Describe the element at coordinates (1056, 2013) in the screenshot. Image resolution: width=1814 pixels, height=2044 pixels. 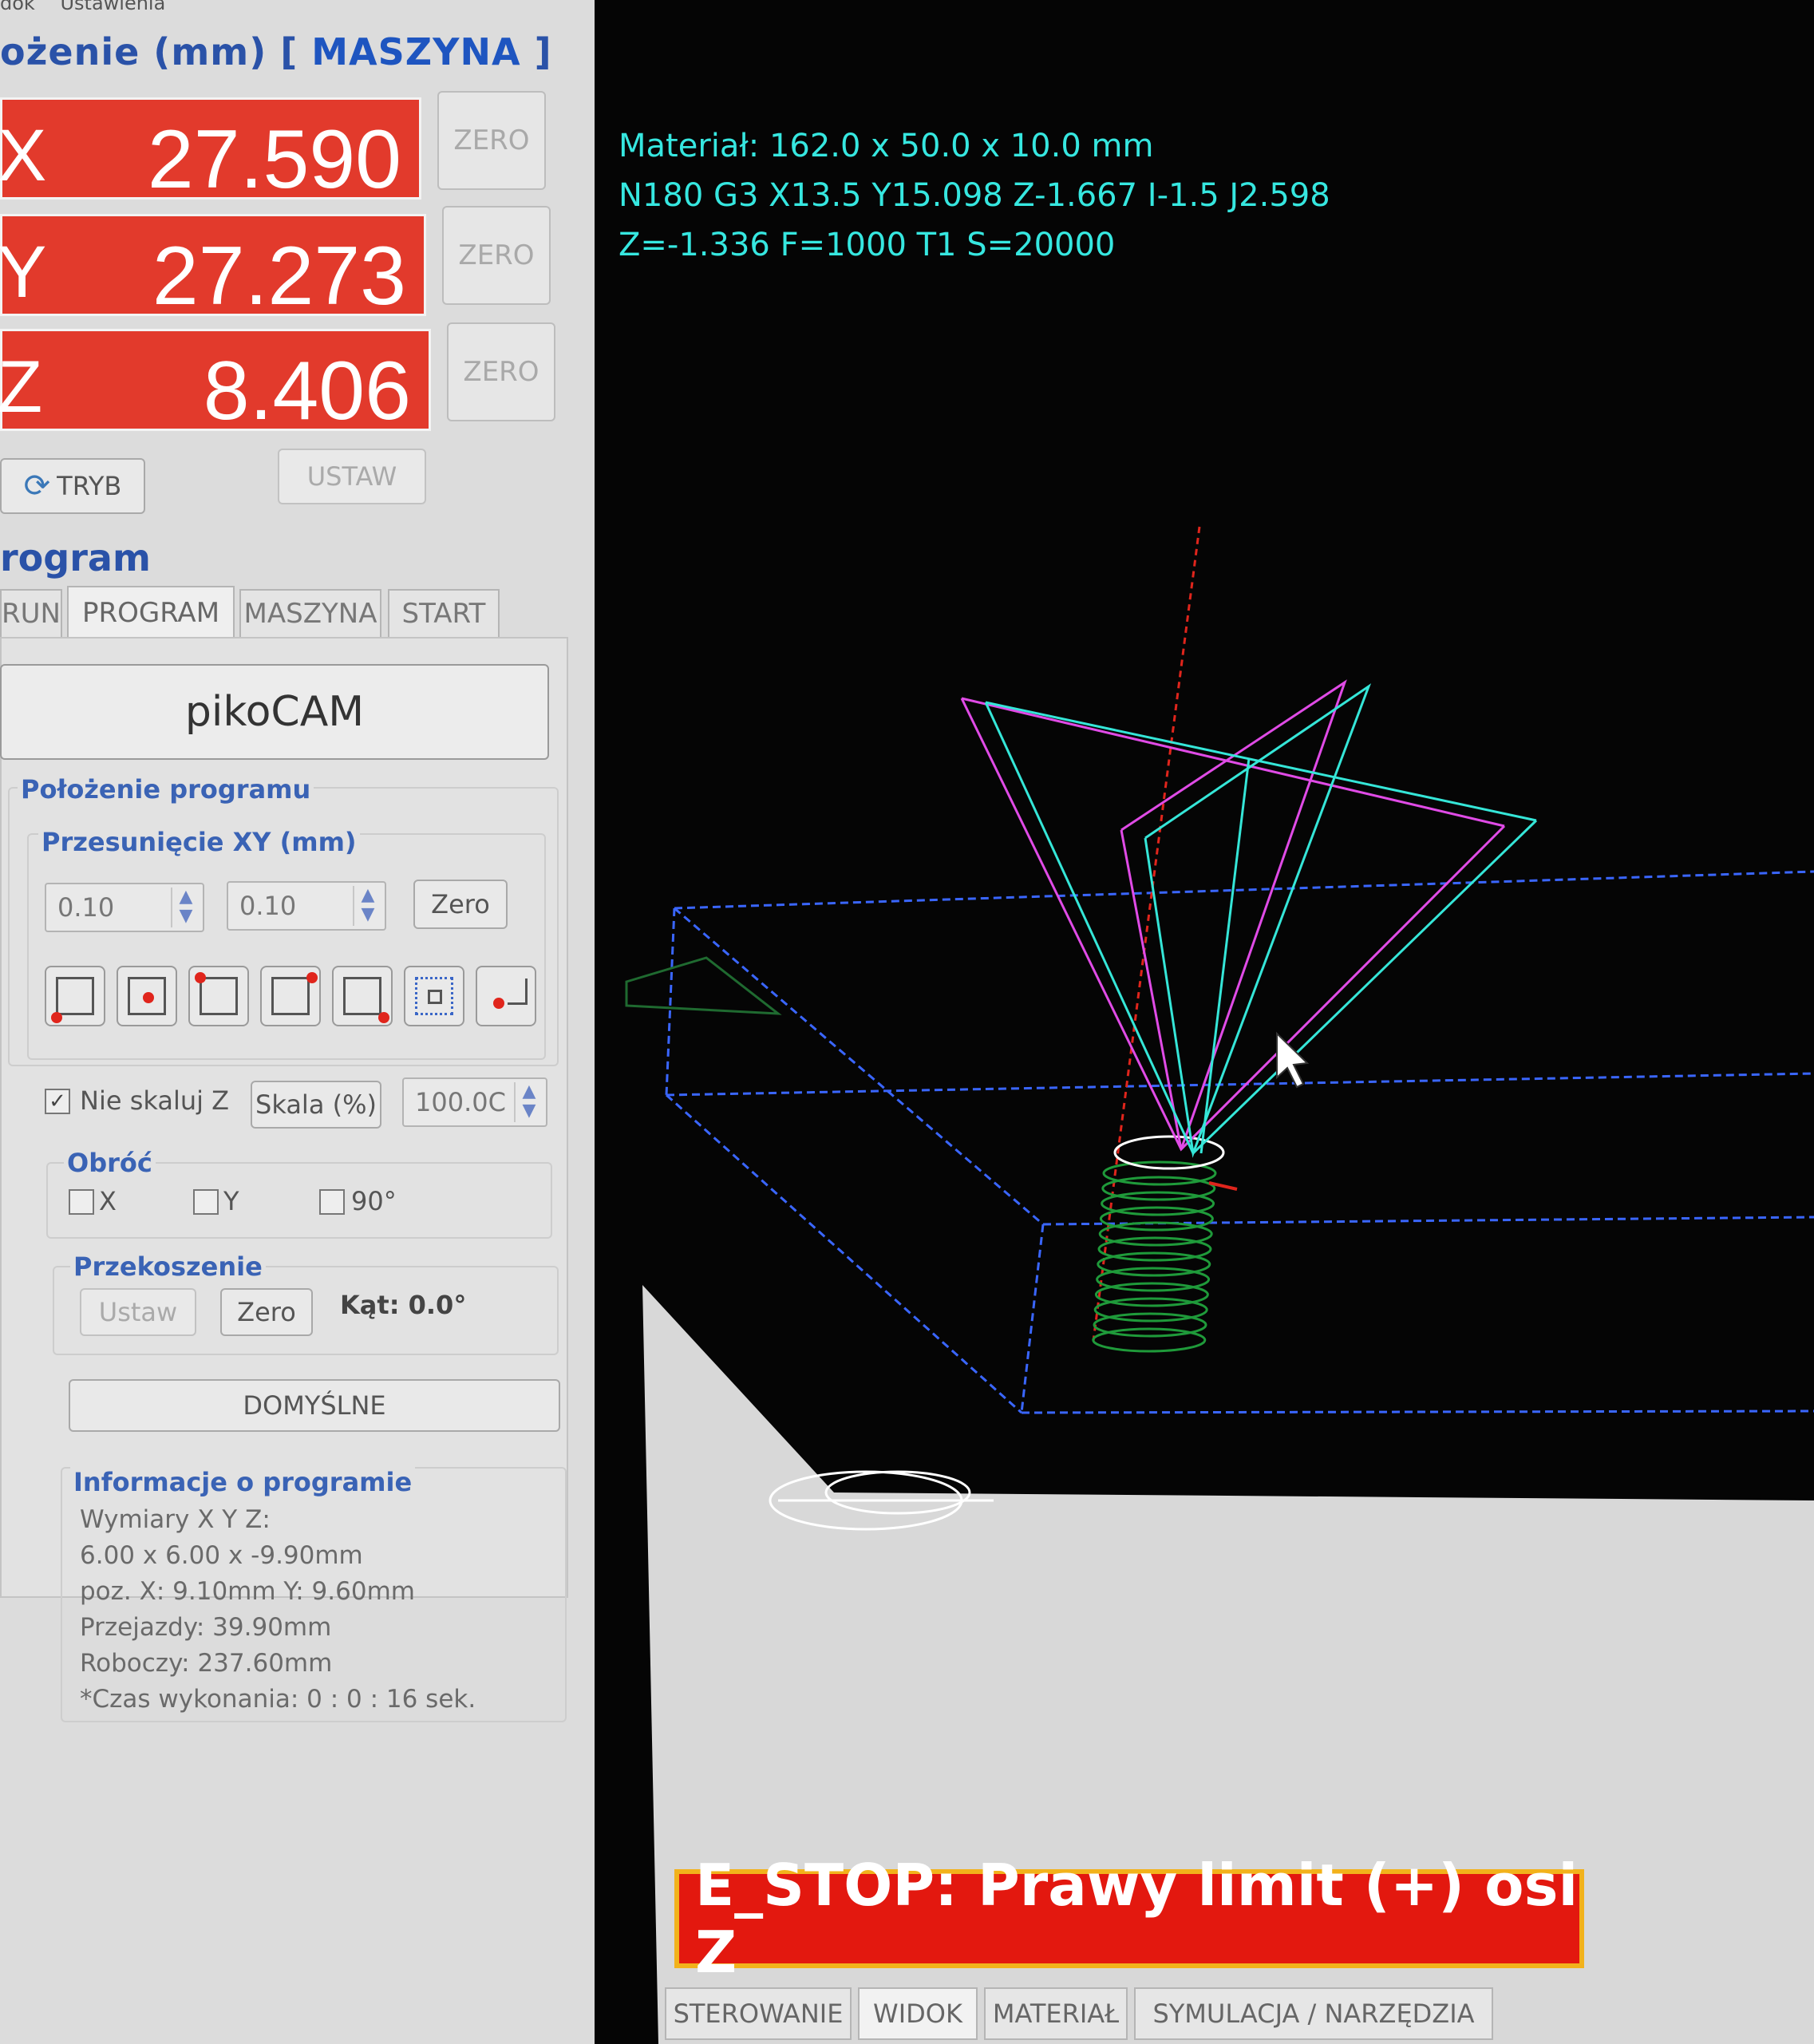
I see `tab-material: MATERIAŁ` at that location.